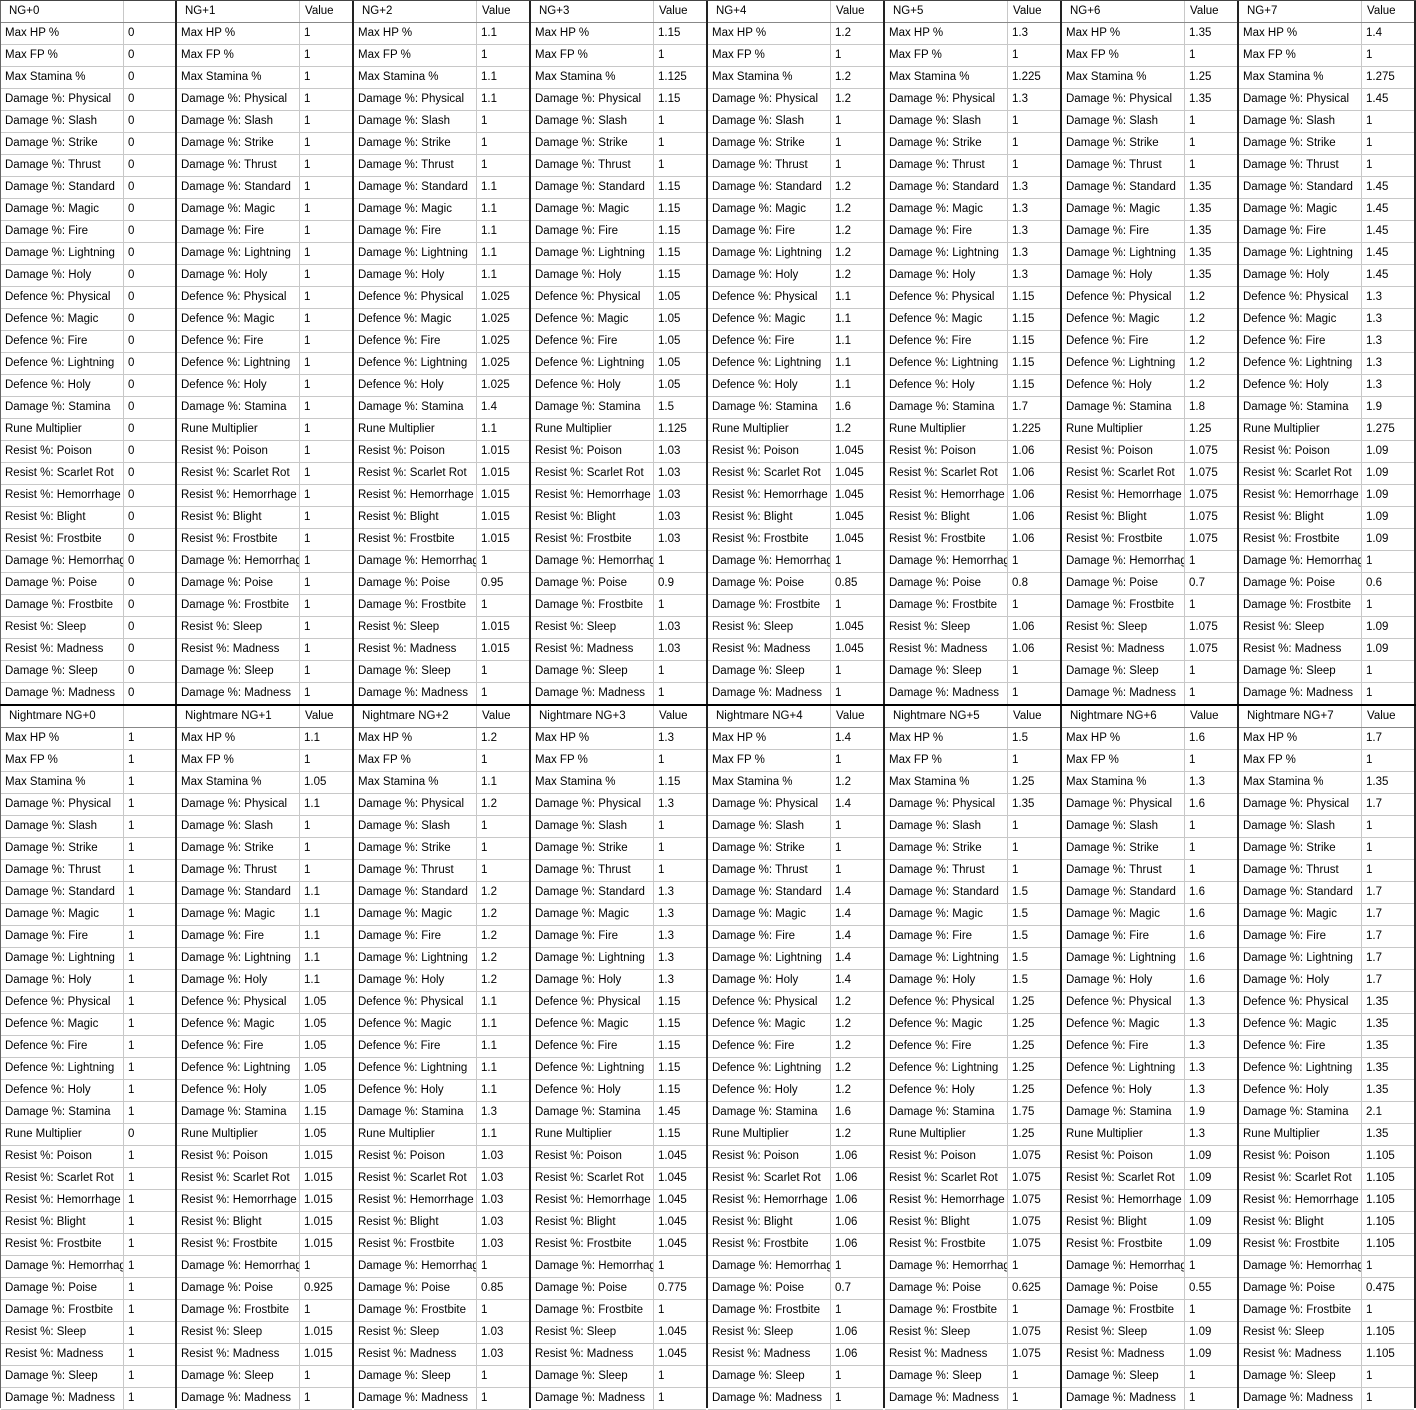 The width and height of the screenshot is (1416, 1410). Describe the element at coordinates (769, 1222) in the screenshot. I see `row-label-cell: Resist %: Blight` at that location.